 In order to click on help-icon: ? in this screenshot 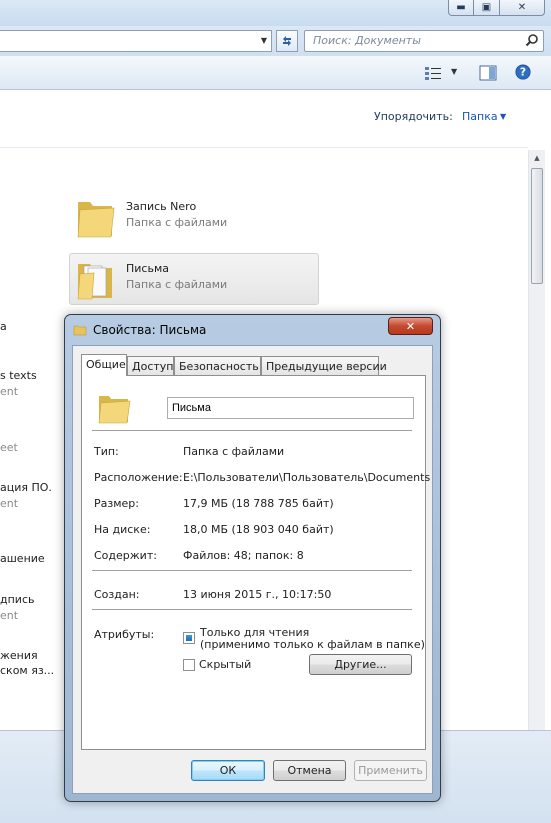, I will do `click(523, 72)`.